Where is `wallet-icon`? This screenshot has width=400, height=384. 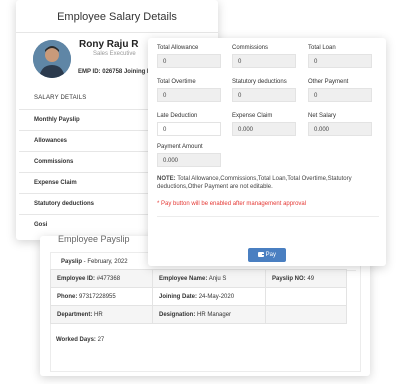
wallet-icon is located at coordinates (260, 254).